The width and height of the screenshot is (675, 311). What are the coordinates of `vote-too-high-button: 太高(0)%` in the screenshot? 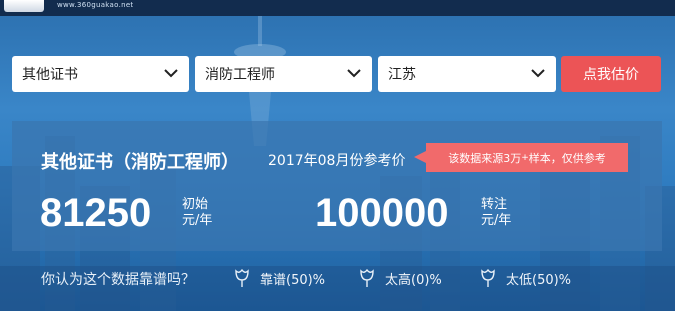 It's located at (399, 278).